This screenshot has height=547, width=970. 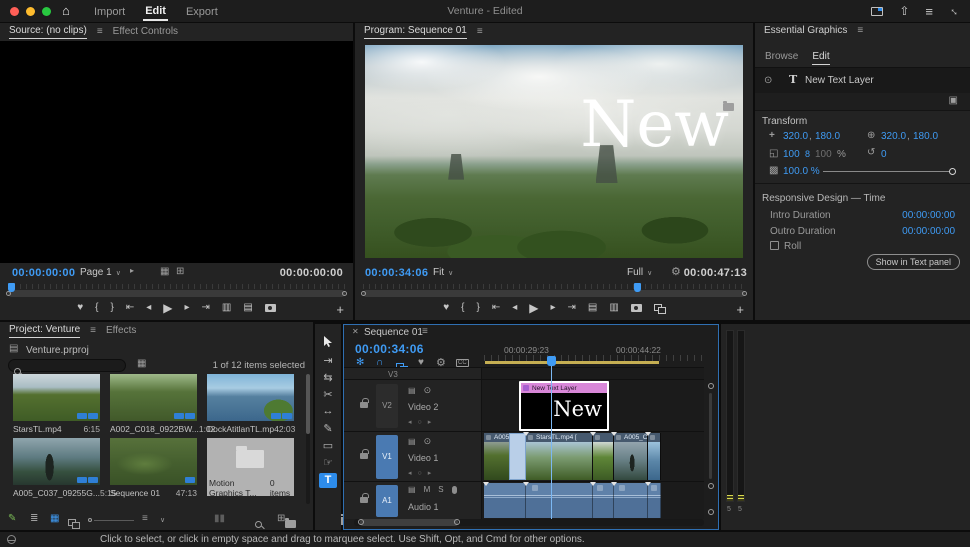 I want to click on anchor-x-value: 320.0, so click(x=893, y=136).